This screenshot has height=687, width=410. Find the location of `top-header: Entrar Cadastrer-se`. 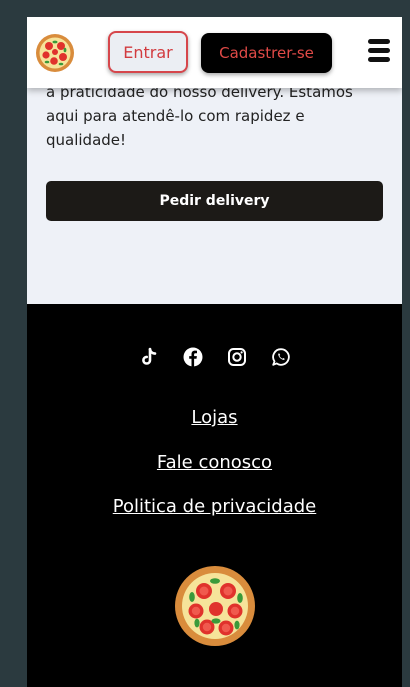

top-header: Entrar Cadastrer-se is located at coordinates (214, 52).